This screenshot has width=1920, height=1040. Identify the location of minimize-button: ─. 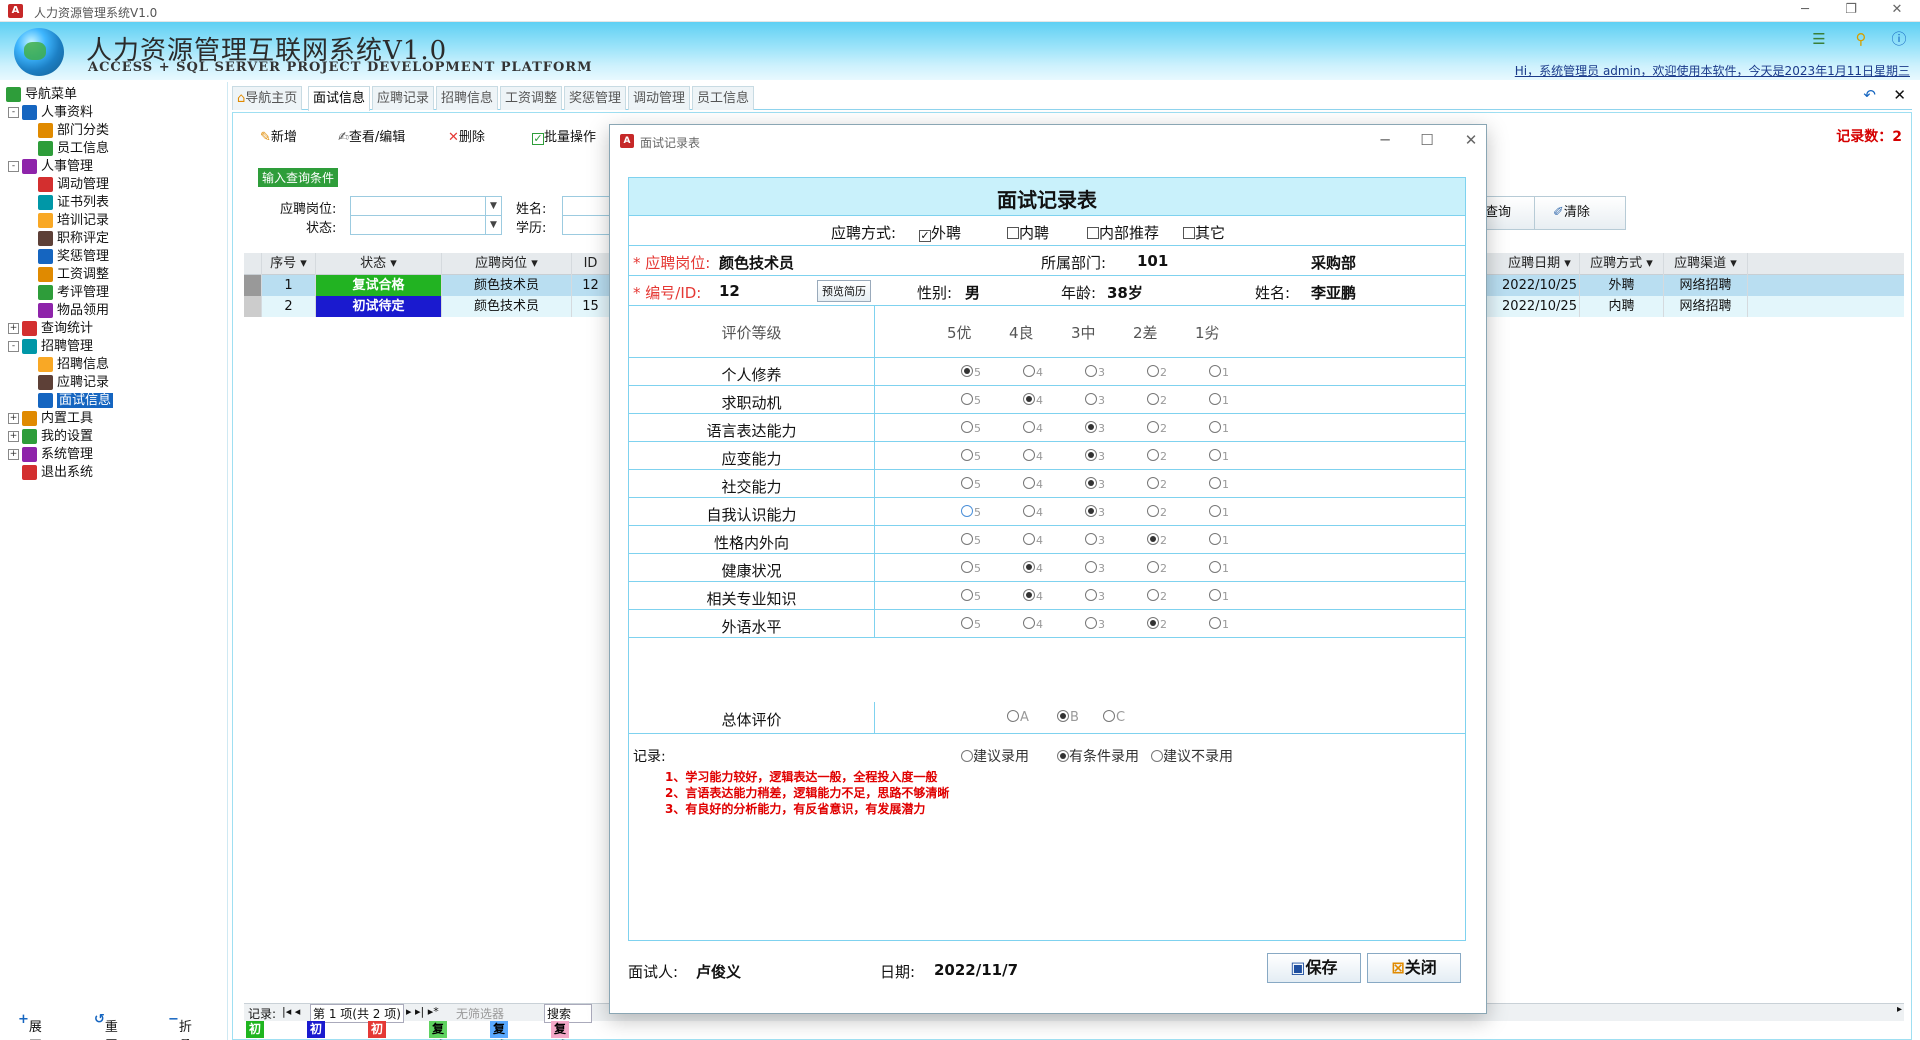
(1805, 9).